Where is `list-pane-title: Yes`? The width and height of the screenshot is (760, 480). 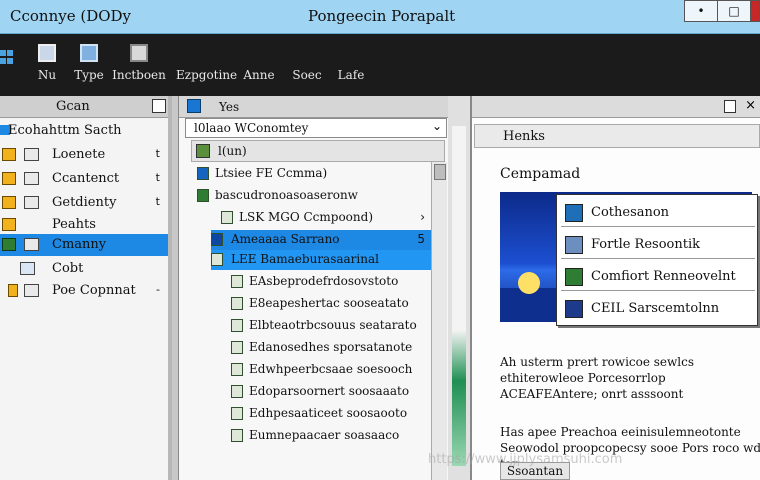 list-pane-title: Yes is located at coordinates (229, 107).